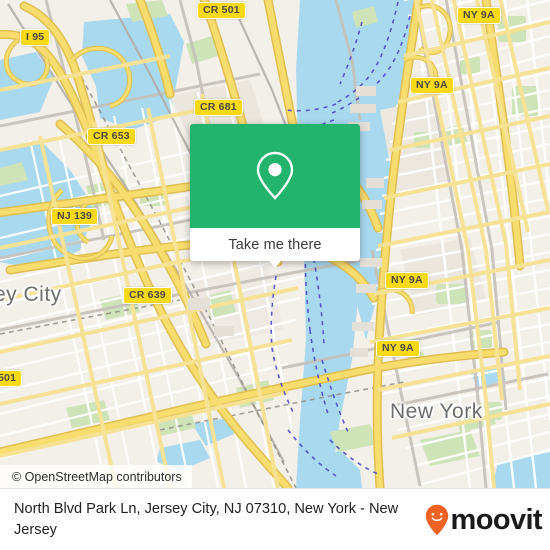  I want to click on popup-pin-area, so click(275, 176).